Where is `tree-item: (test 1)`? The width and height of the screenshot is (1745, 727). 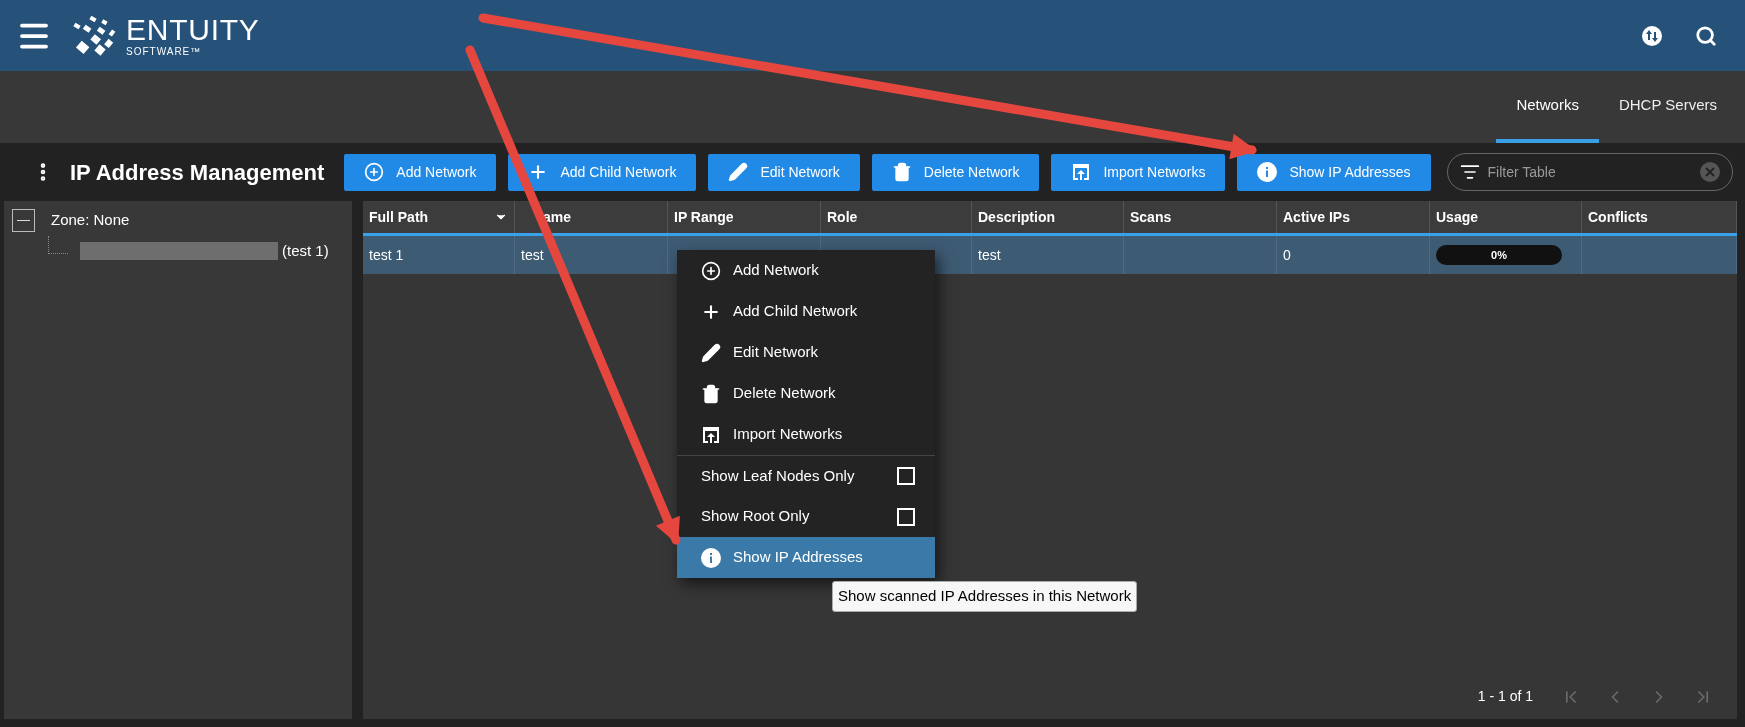
tree-item: (test 1) is located at coordinates (305, 251).